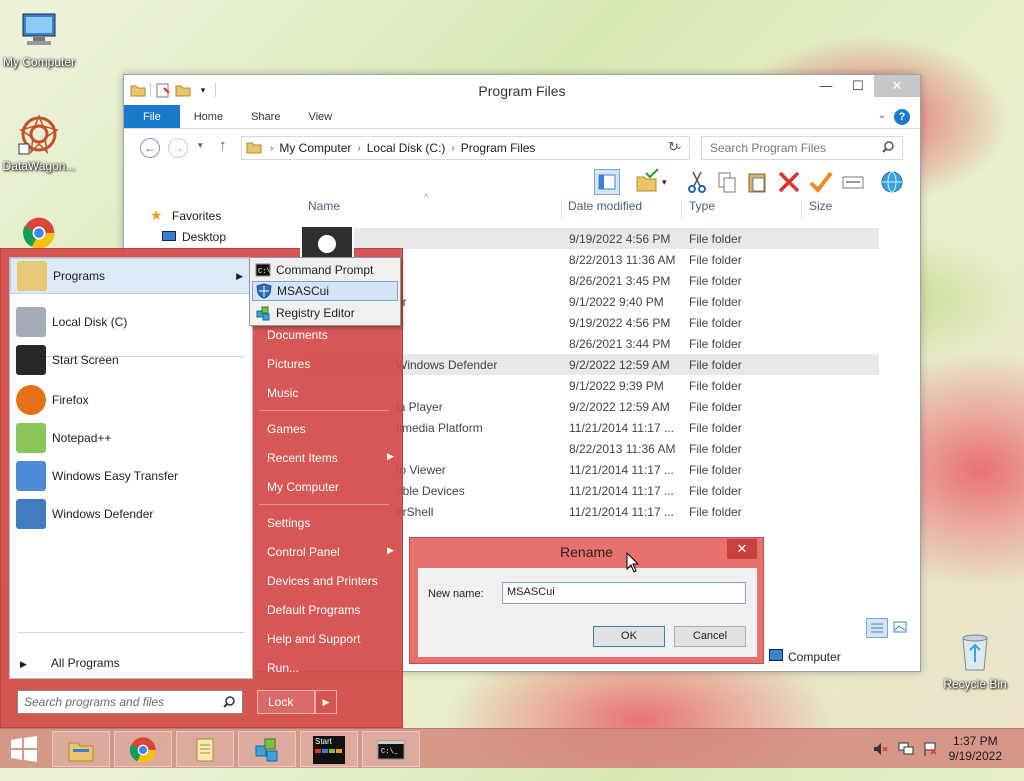  Describe the element at coordinates (267, 749) in the screenshot. I see `taskbar-registry-editor-button` at that location.